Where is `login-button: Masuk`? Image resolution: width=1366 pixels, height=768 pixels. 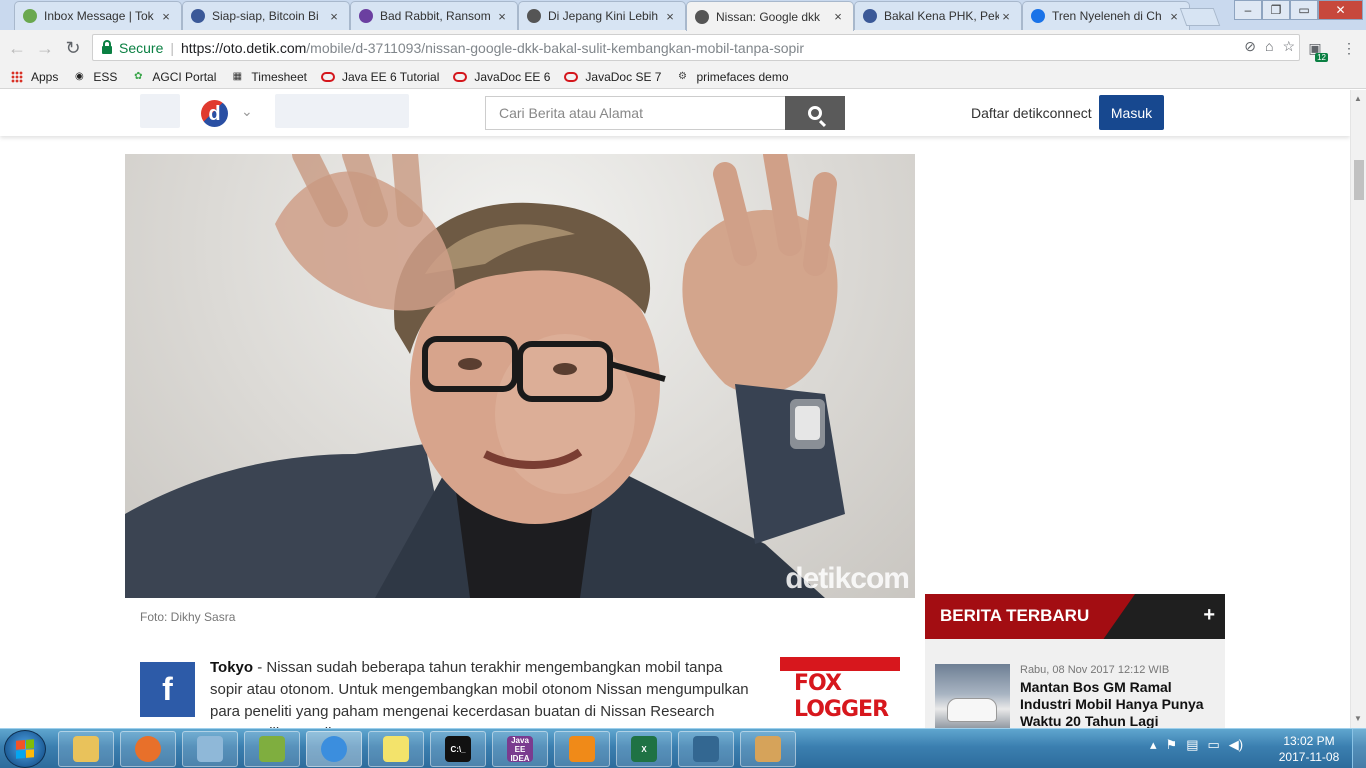 login-button: Masuk is located at coordinates (1131, 112).